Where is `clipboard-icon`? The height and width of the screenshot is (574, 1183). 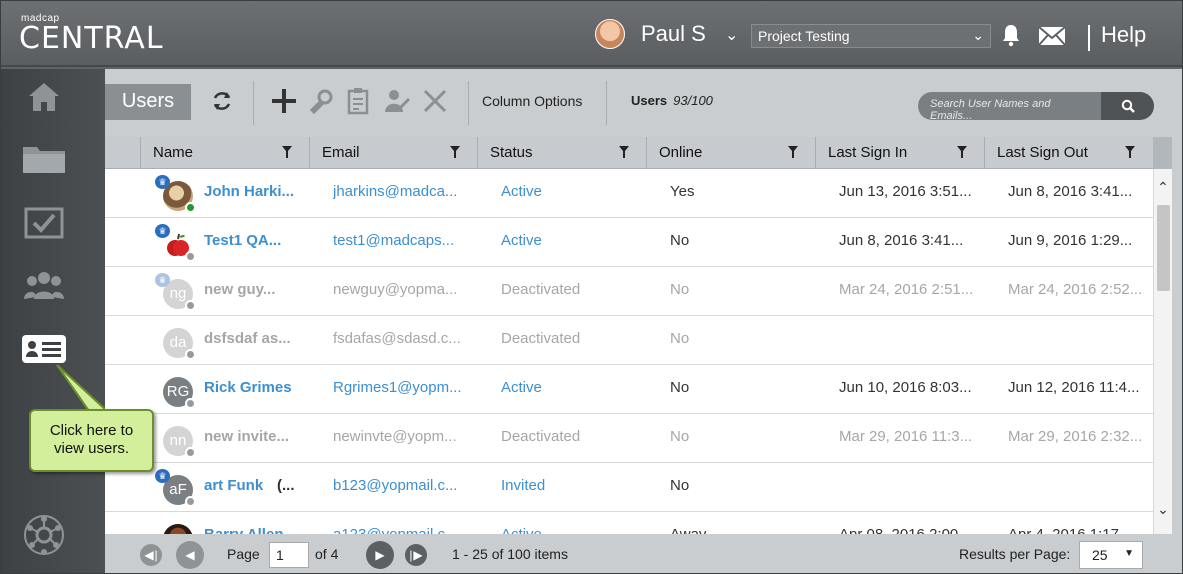 clipboard-icon is located at coordinates (359, 101).